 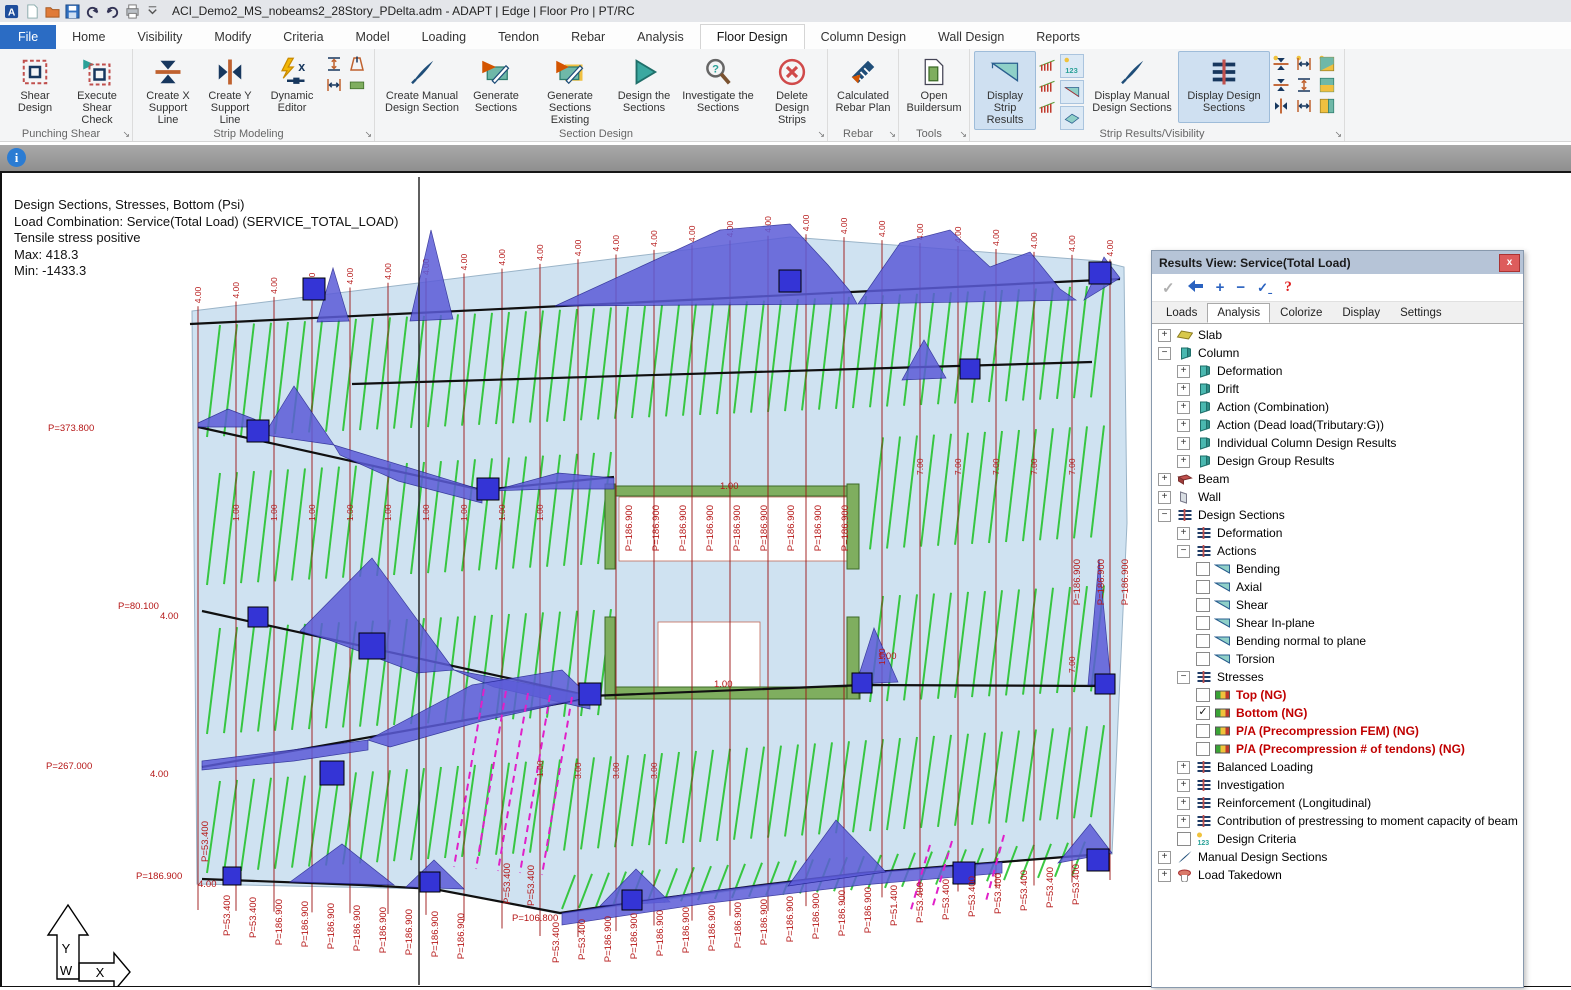 What do you see at coordinates (934, 87) in the screenshot?
I see `open-buildersum-button: Open Buildersum` at bounding box center [934, 87].